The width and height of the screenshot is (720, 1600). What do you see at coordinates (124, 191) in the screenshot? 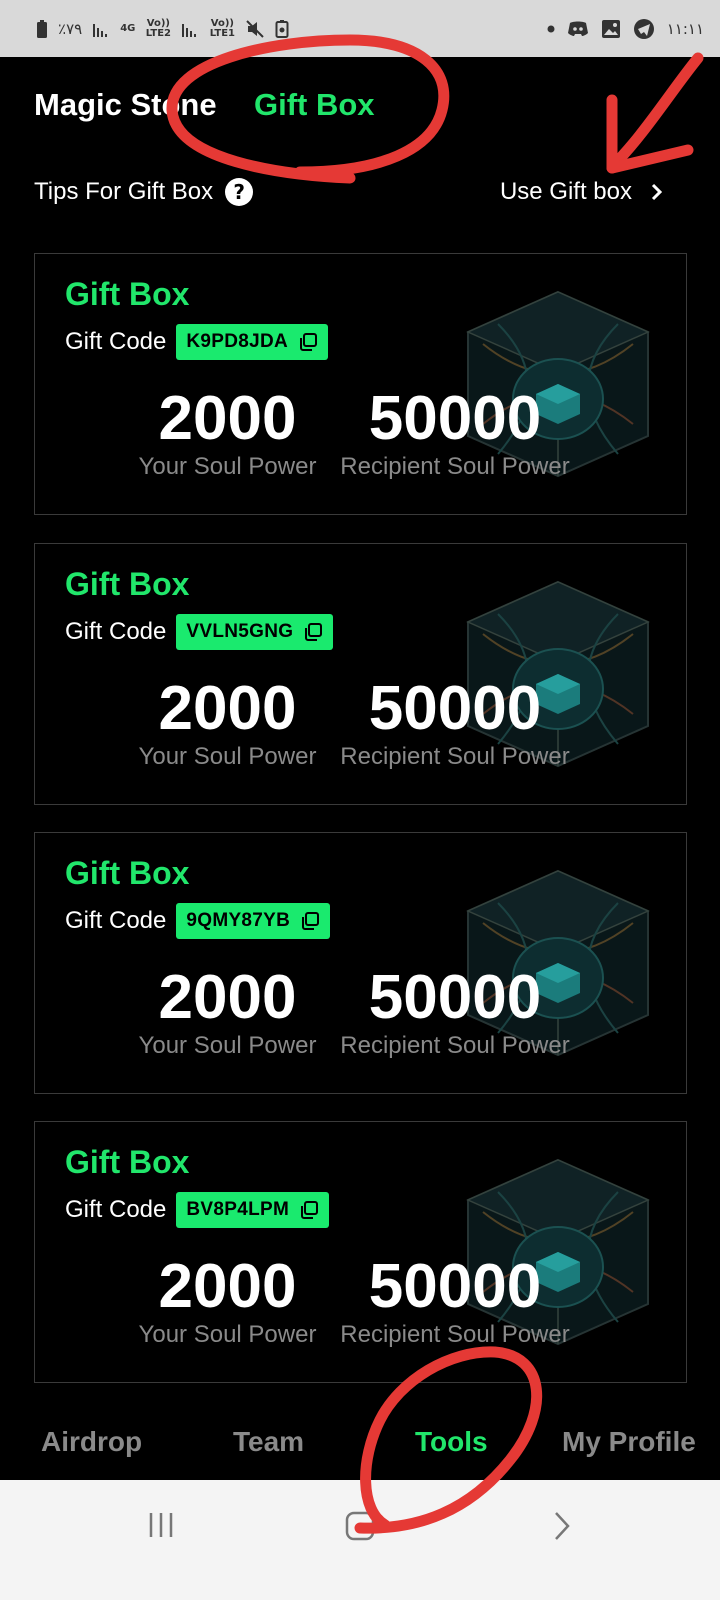
I see `tips-label: Tips For Gift Box` at bounding box center [124, 191].